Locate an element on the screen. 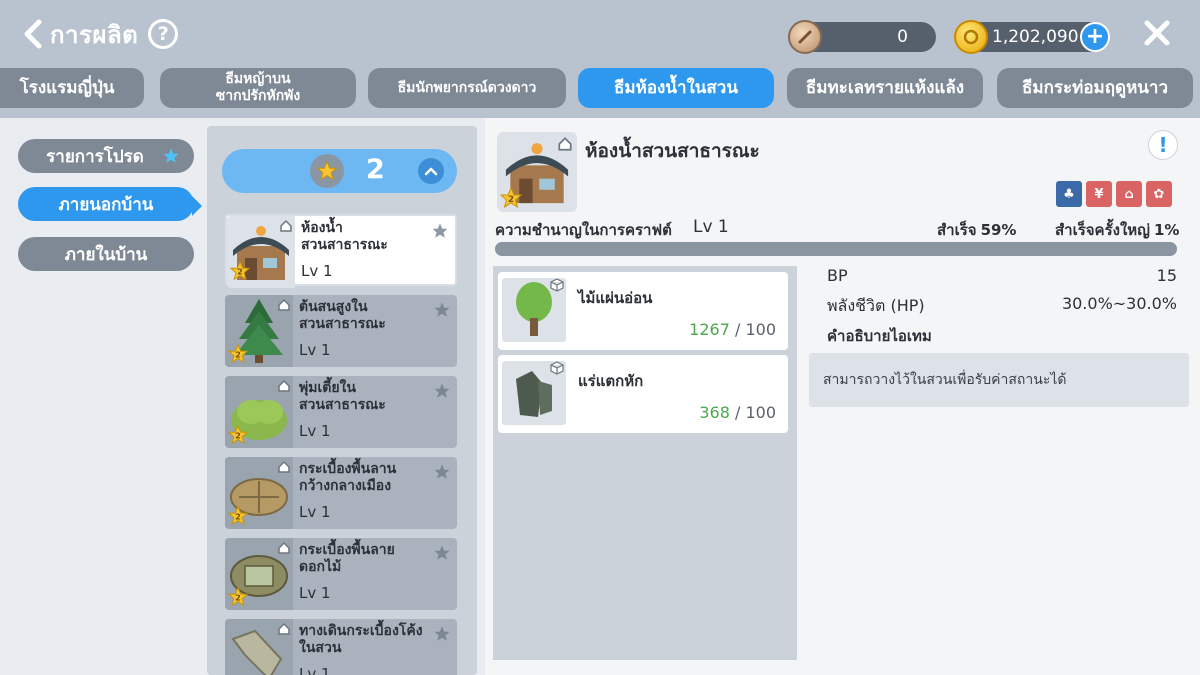 This screenshot has width=1200, height=675. stat-row-hp: พลังชีวิต (HP) 30.0%~30.0% is located at coordinates (1002, 306).